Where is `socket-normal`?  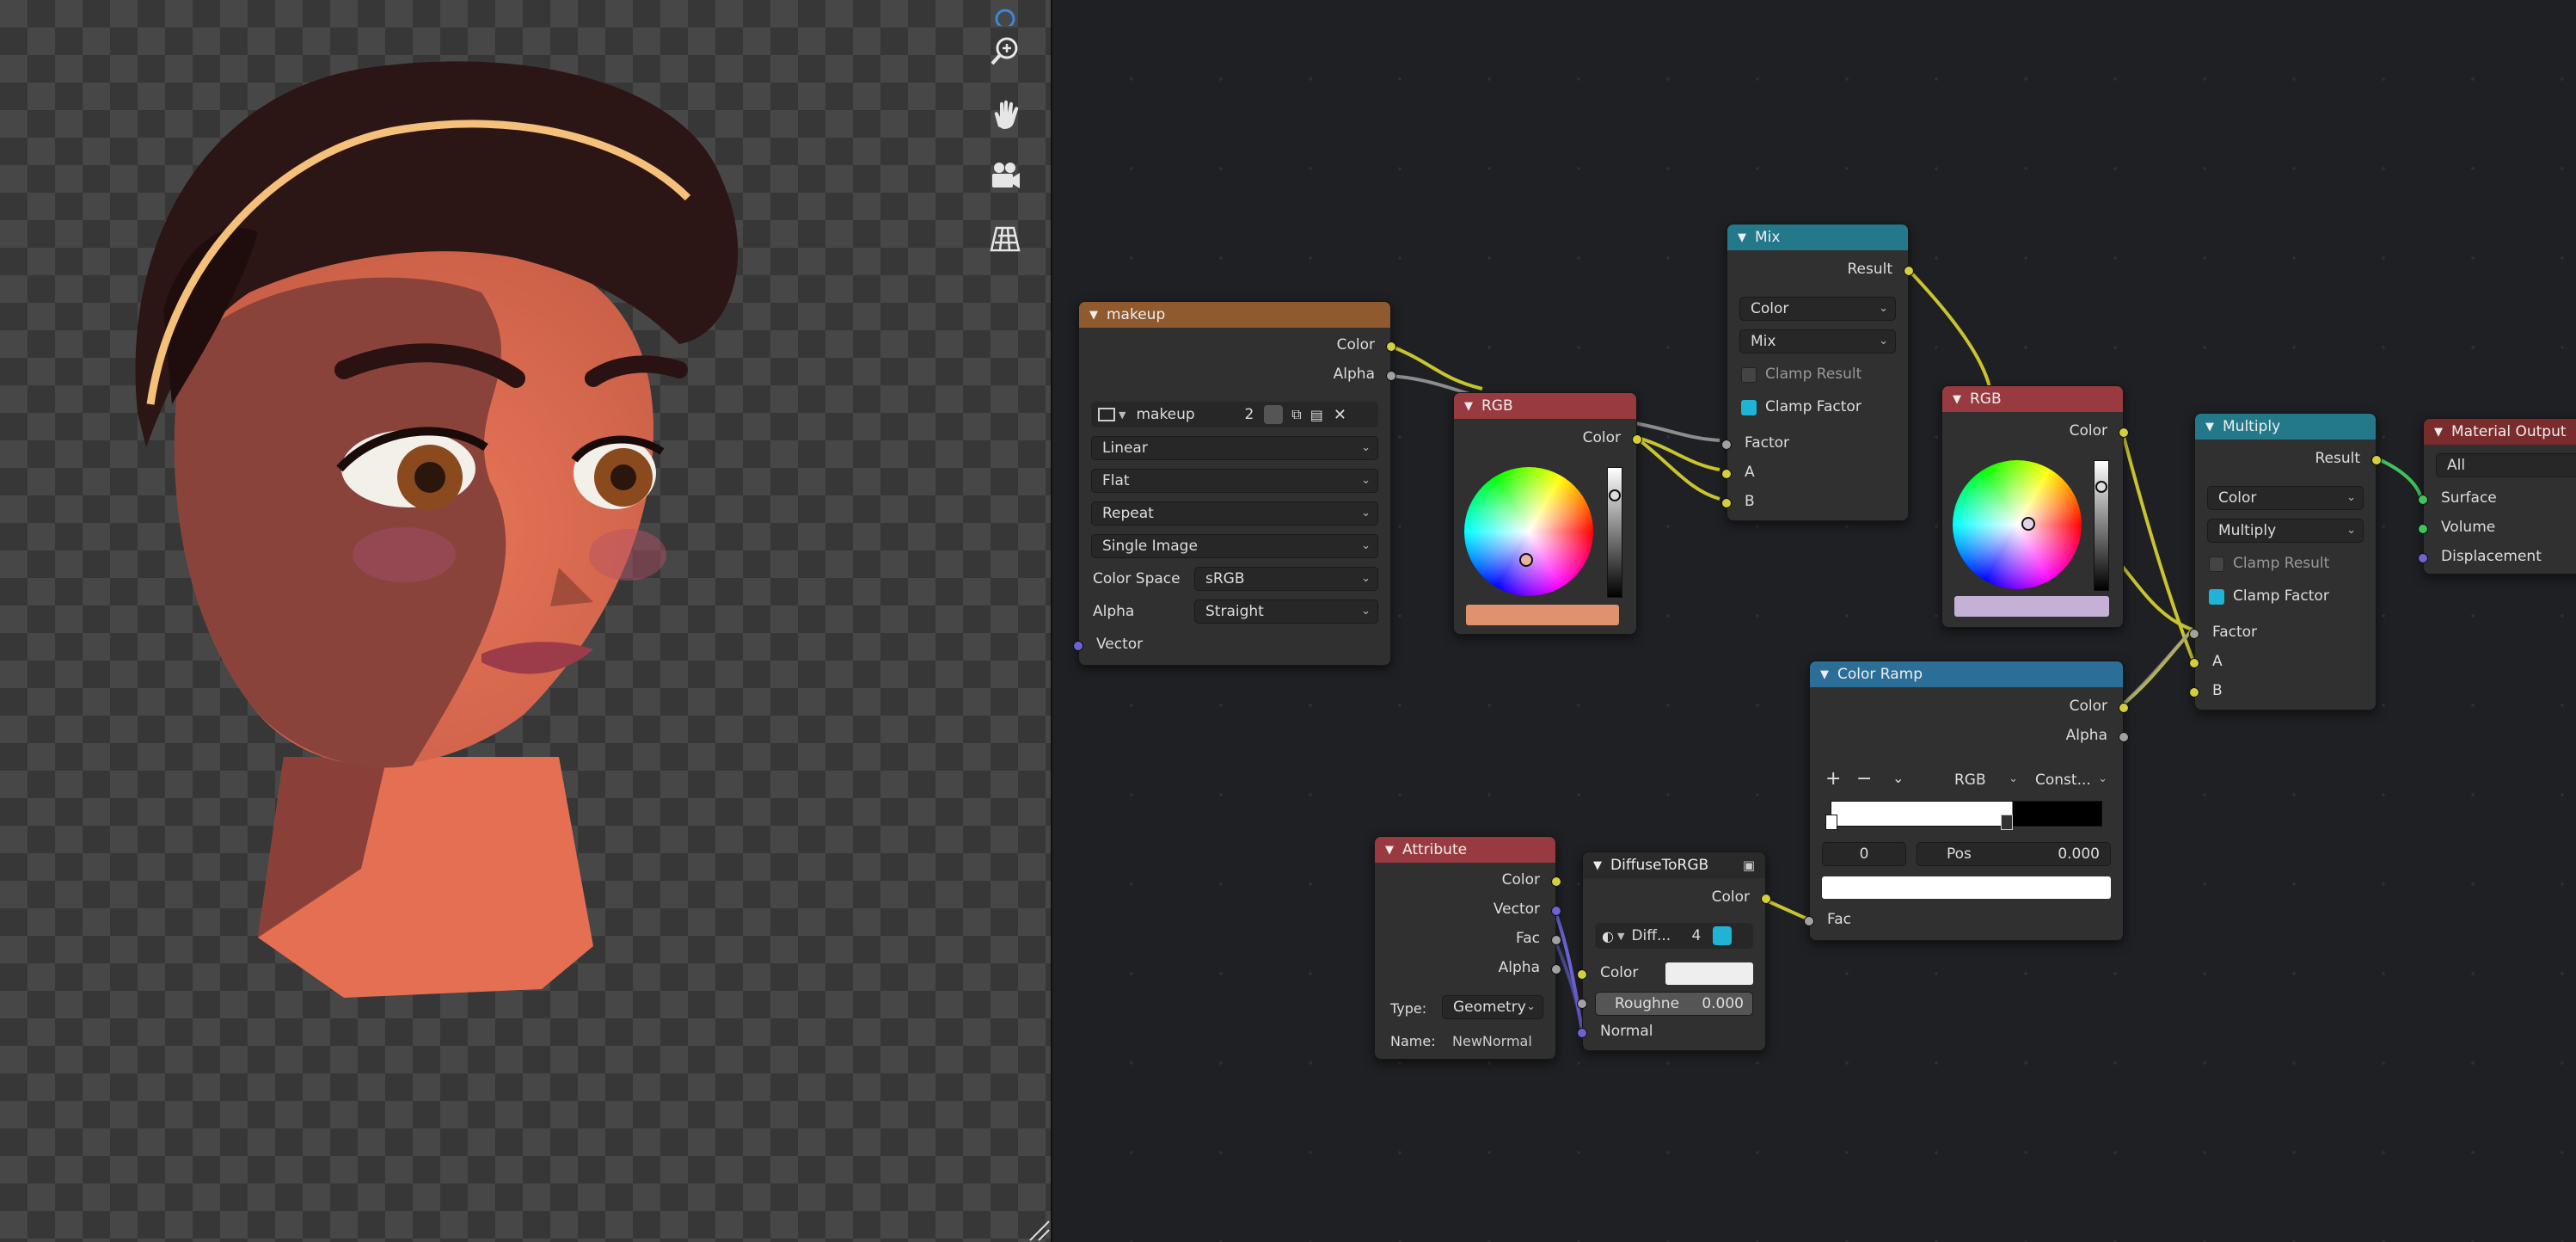 socket-normal is located at coordinates (1582, 1033).